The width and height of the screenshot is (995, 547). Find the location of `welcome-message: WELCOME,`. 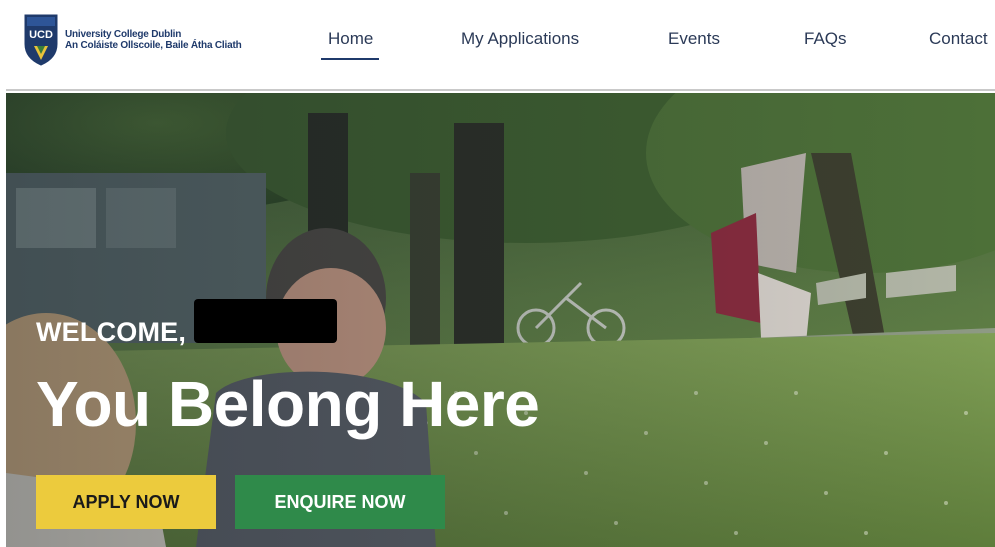

welcome-message: WELCOME, is located at coordinates (111, 332).